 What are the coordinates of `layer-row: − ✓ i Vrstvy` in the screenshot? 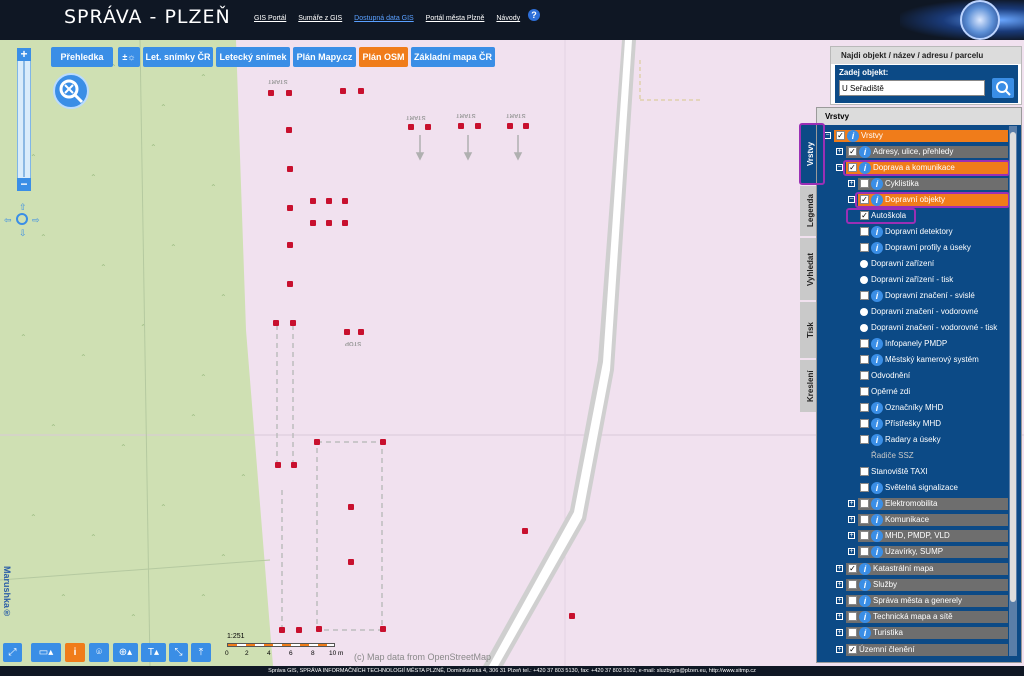 It's located at (915, 136).